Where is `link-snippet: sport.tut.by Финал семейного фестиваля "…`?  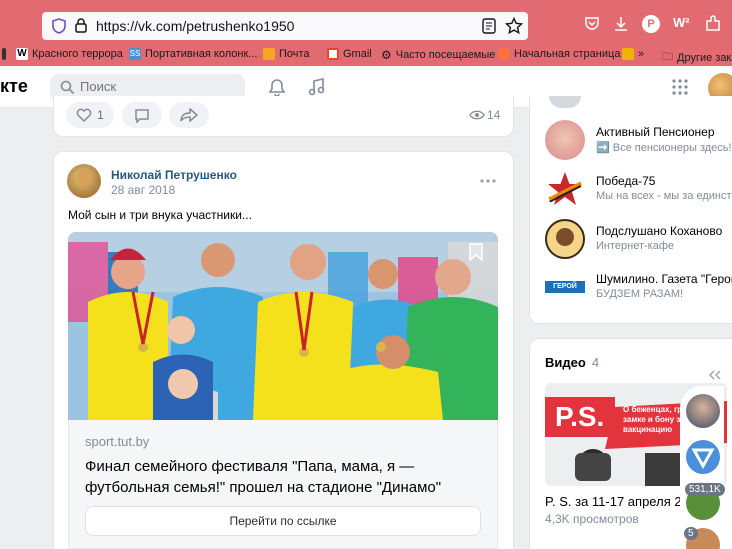 link-snippet: sport.tut.by Финал семейного фестиваля "… is located at coordinates (283, 484).